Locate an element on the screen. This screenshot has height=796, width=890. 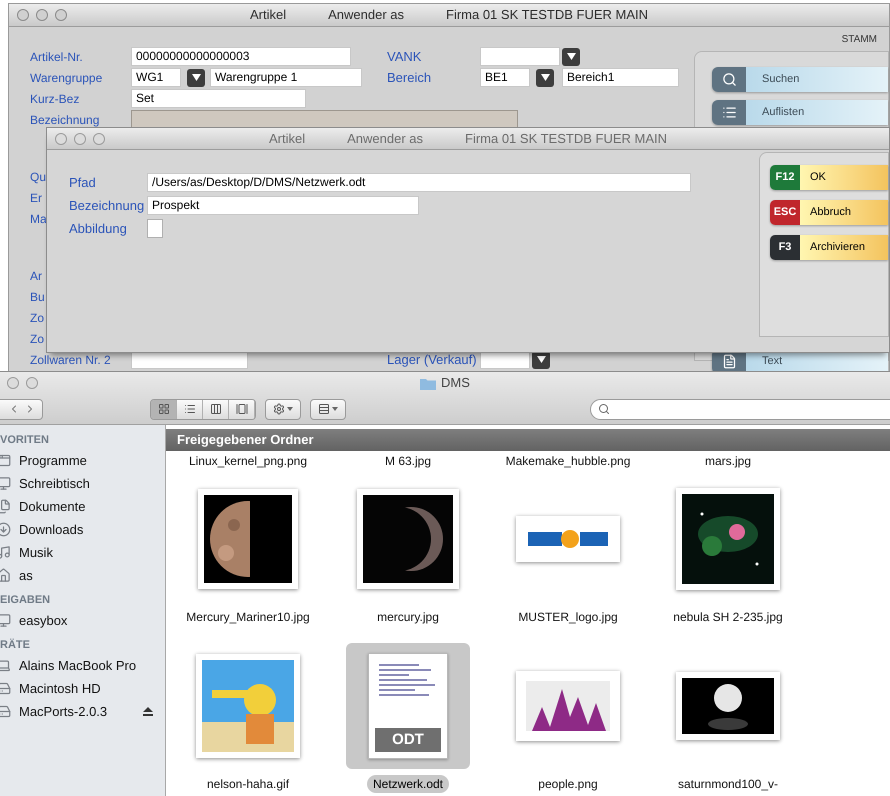
key-badge: F12 is located at coordinates (785, 177).